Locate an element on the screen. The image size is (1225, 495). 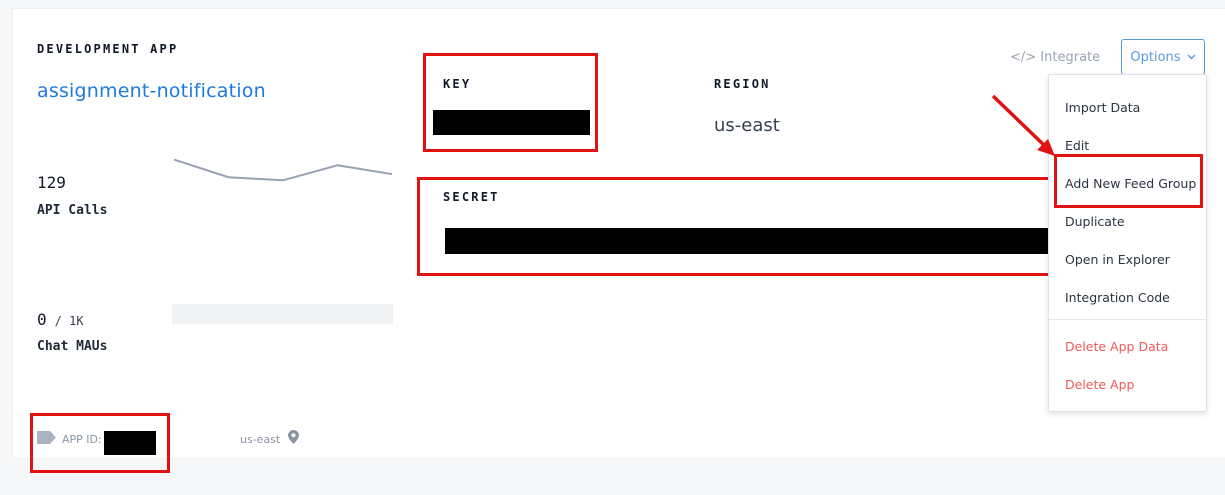
options-button-label: Options is located at coordinates (1155, 57).